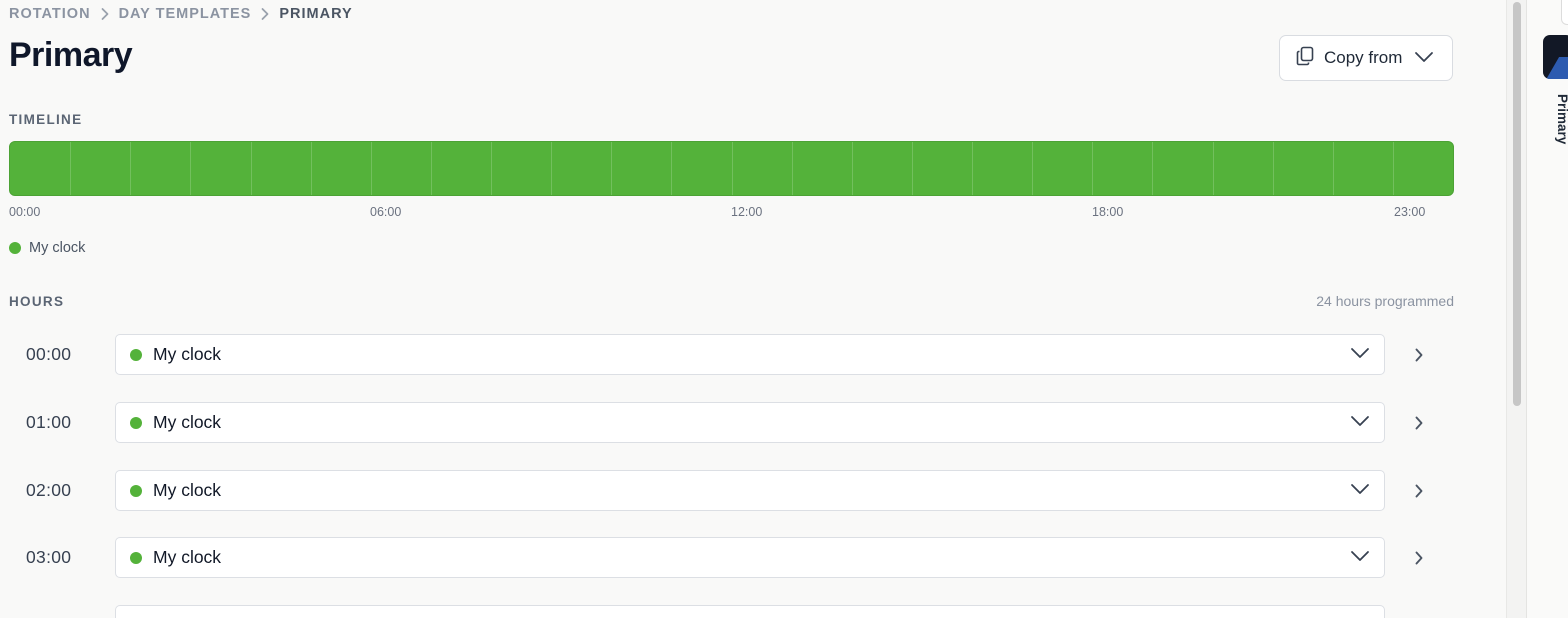  Describe the element at coordinates (386, 212) in the screenshot. I see `timeline-tick-label: 06:00` at that location.